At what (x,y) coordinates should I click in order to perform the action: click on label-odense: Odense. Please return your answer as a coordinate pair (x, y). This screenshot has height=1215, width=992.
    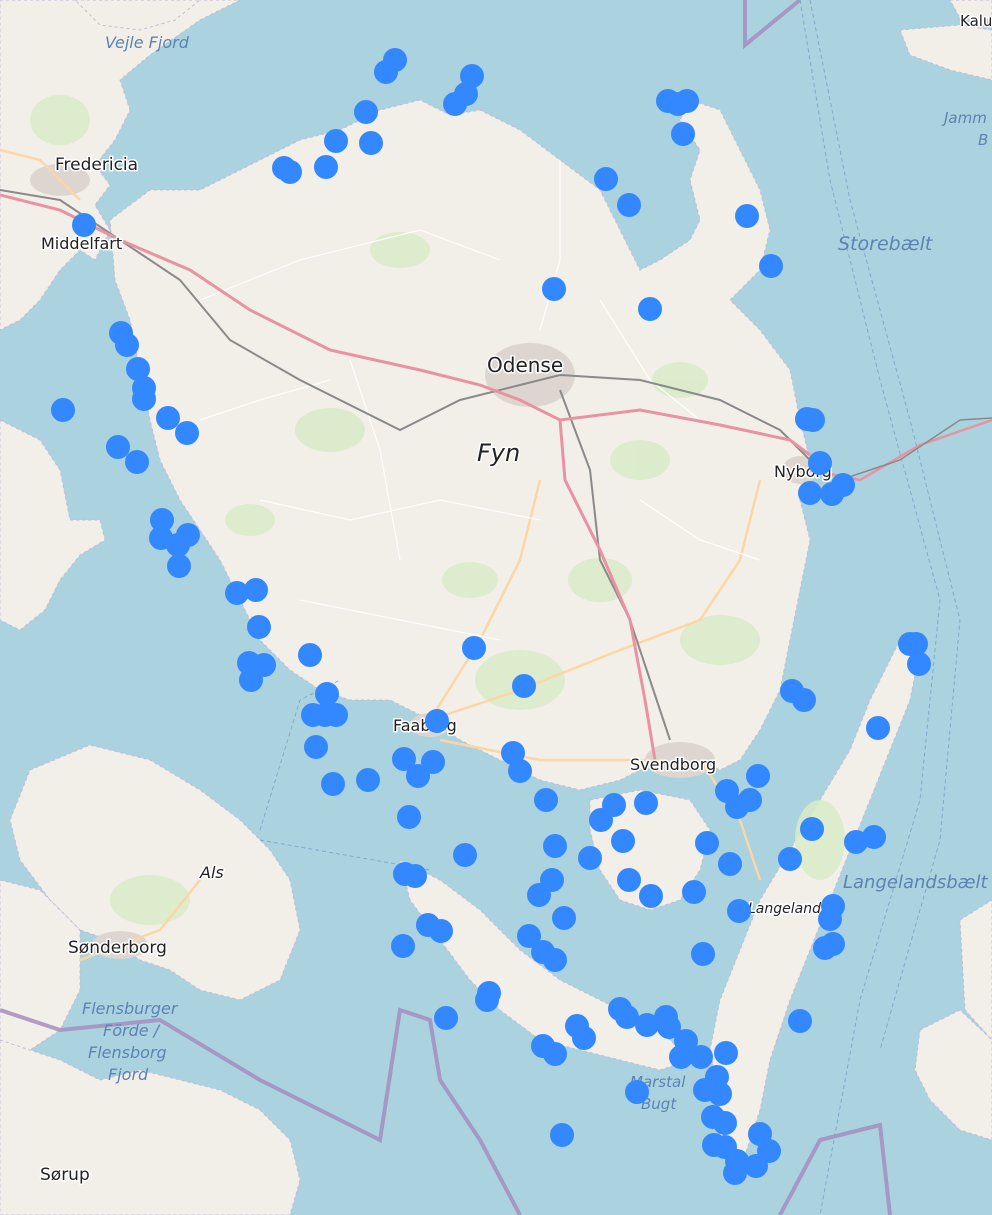
    Looking at the image, I should click on (525, 365).